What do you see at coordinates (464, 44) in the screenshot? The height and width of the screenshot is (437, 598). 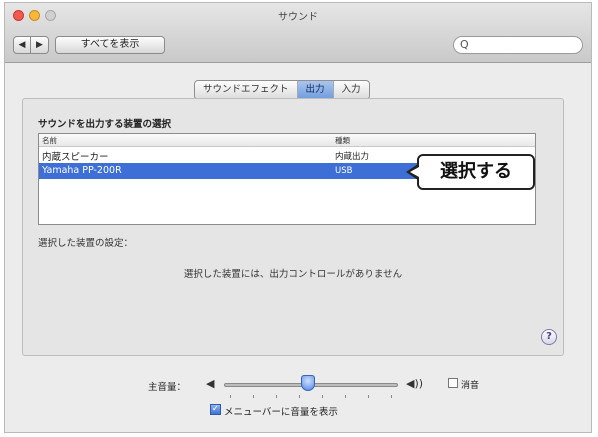 I see `search-icon: Q` at bounding box center [464, 44].